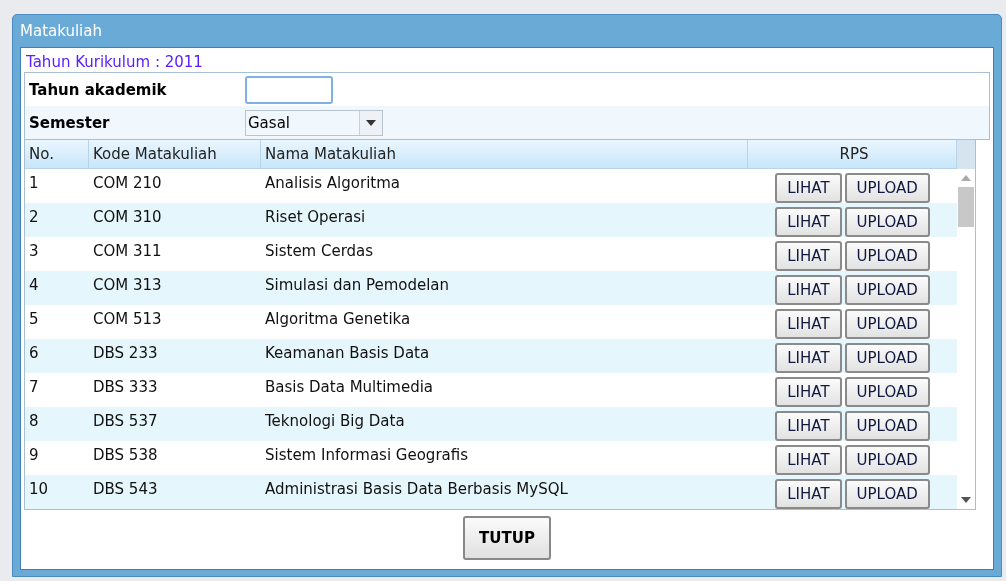  Describe the element at coordinates (175, 154) in the screenshot. I see `column-header: Kode Matakuliah` at that location.